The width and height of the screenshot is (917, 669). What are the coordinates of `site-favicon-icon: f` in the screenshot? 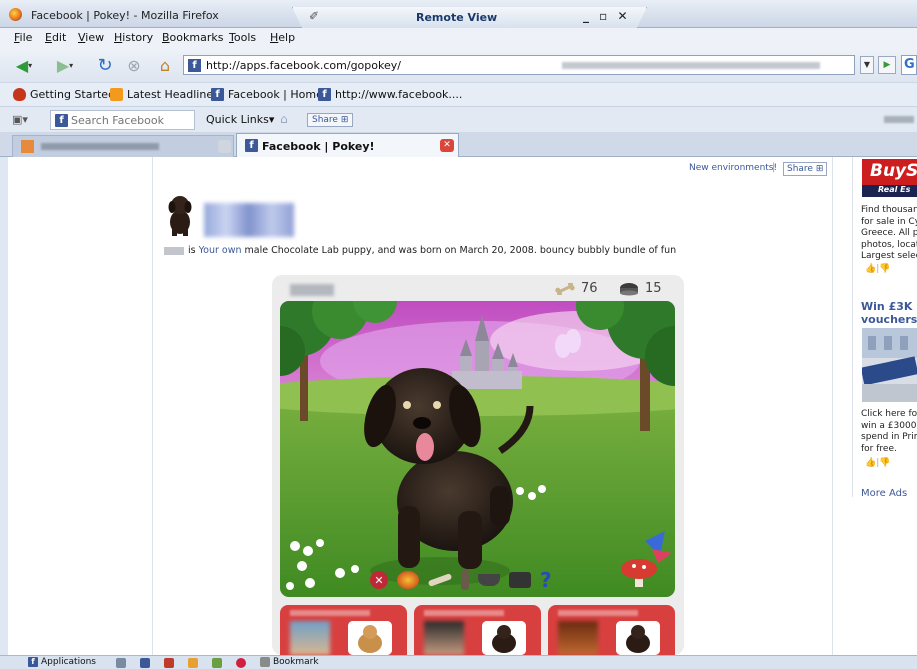 It's located at (194, 65).